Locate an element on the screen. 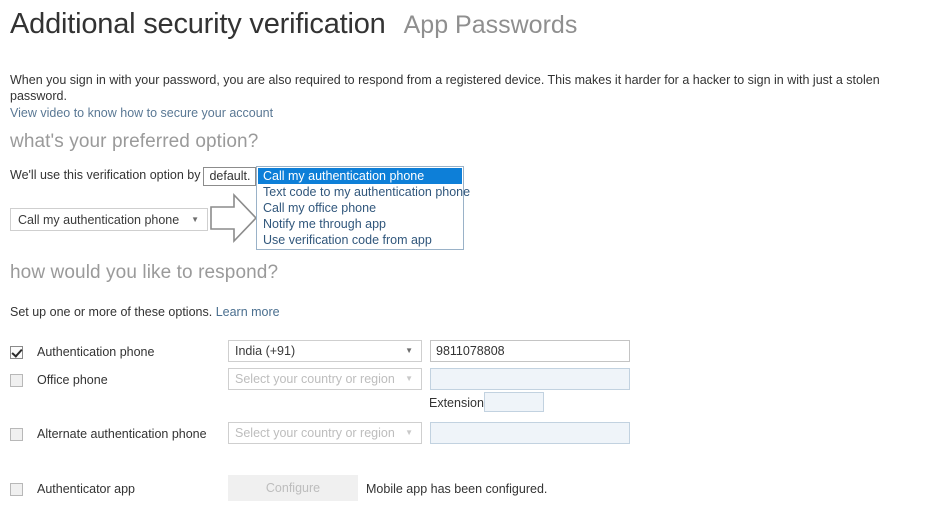 The height and width of the screenshot is (514, 935). option-row-office-phone: Office phone is located at coordinates (59, 380).